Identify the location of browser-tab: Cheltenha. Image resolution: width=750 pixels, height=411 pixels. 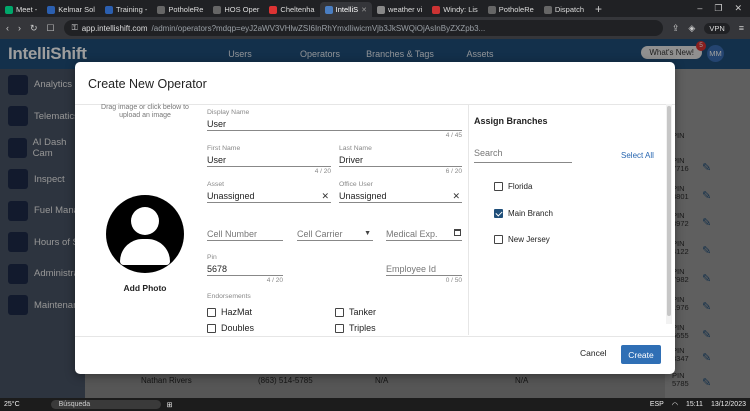
(291, 9).